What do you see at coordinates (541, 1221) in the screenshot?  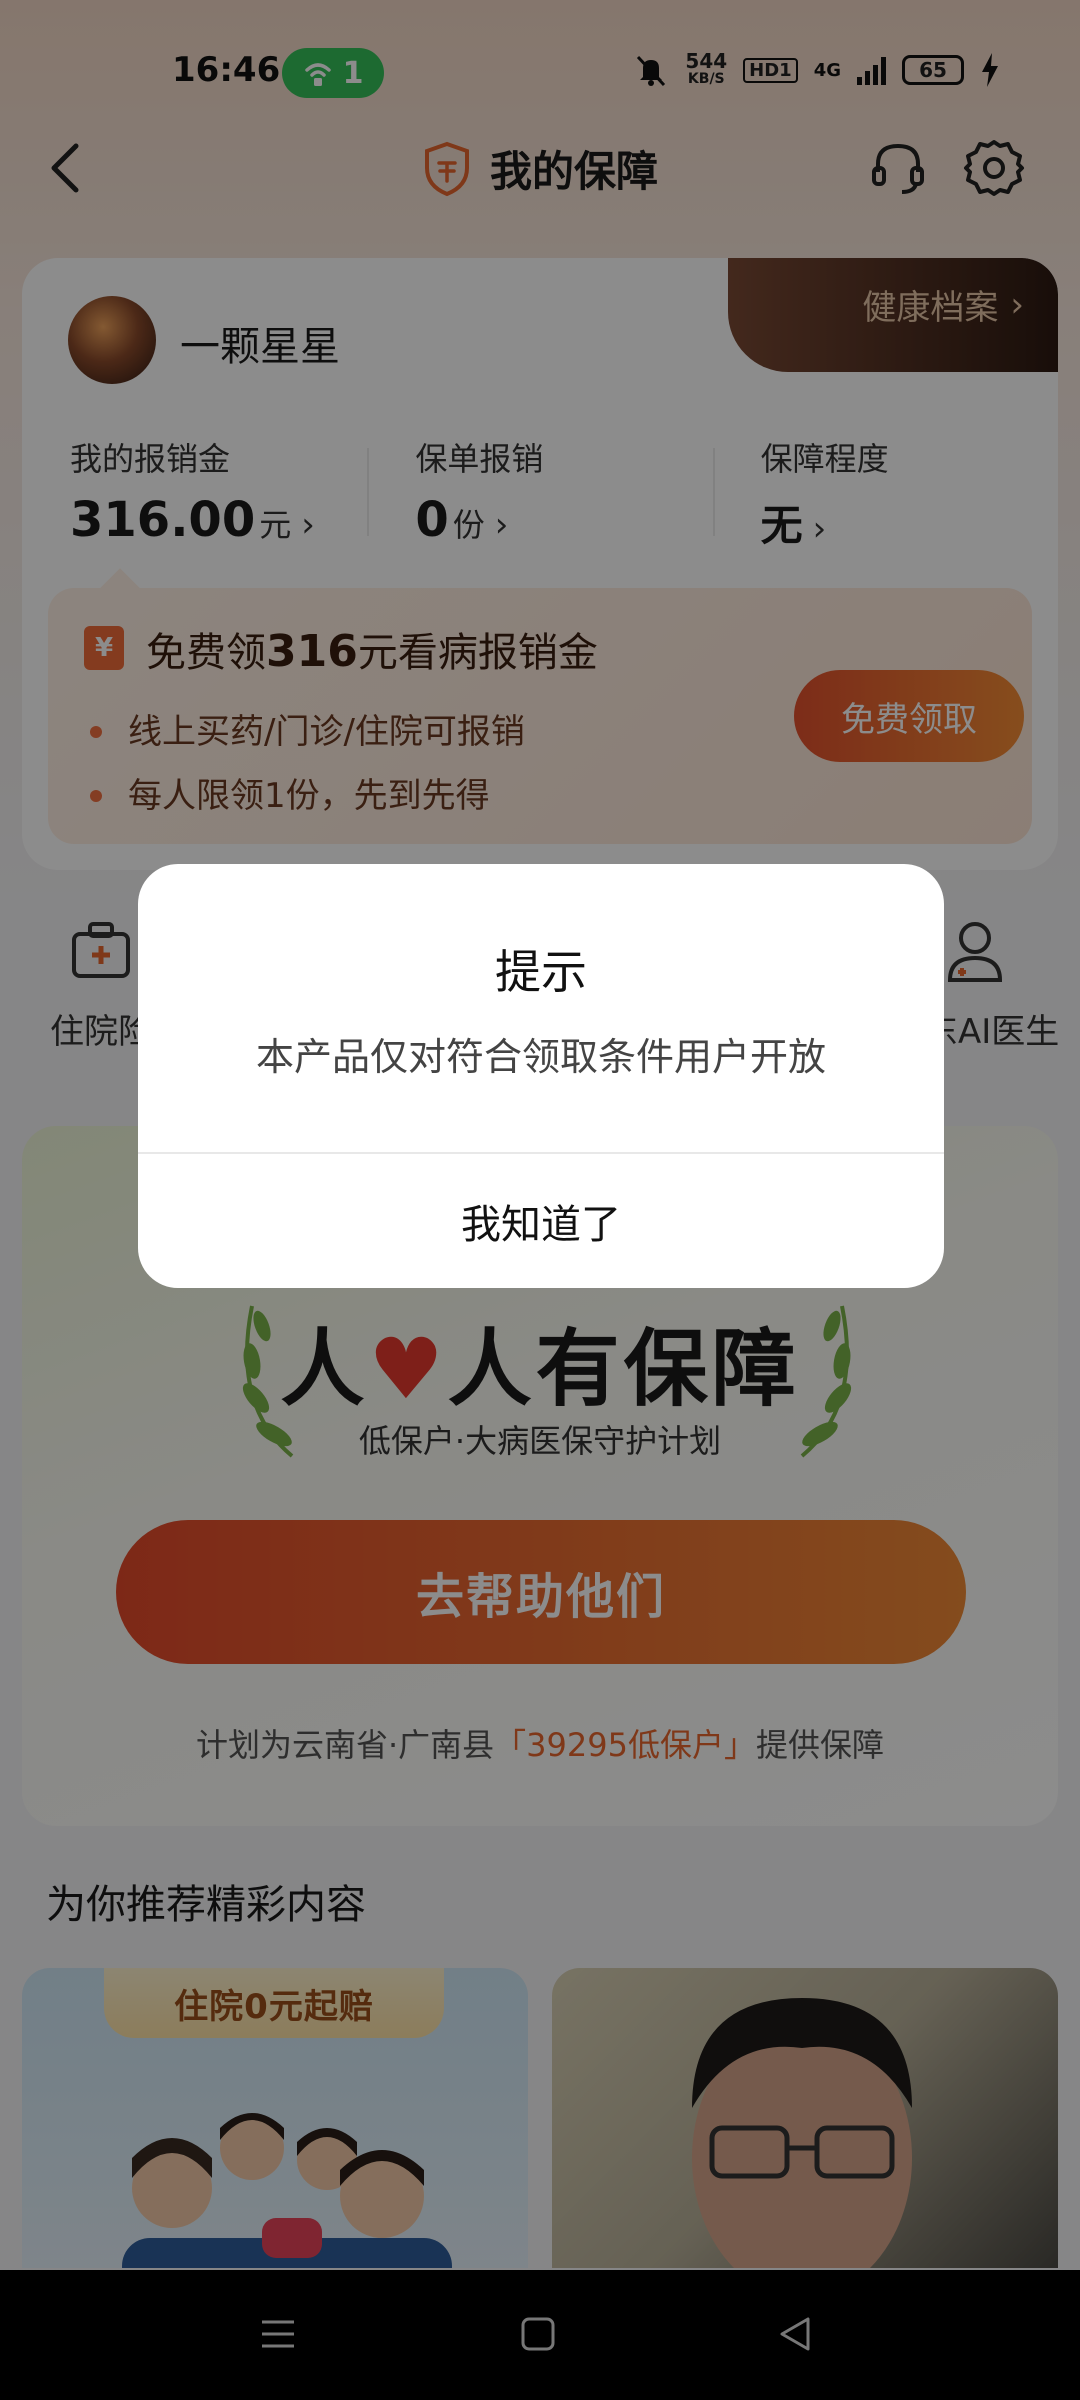 I see `dialog-confirm-button: 我知道了` at bounding box center [541, 1221].